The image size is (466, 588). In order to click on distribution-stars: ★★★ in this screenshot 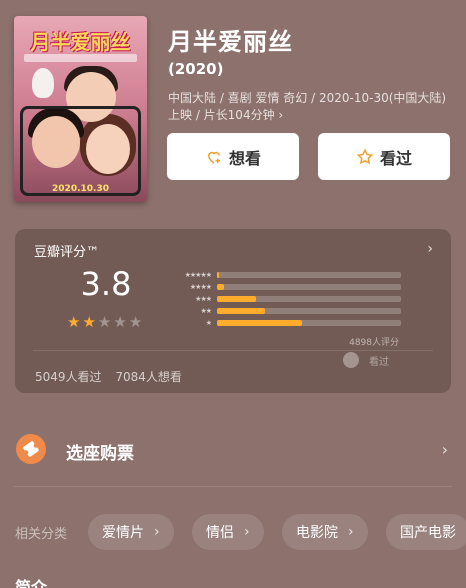, I will do `click(203, 299)`.